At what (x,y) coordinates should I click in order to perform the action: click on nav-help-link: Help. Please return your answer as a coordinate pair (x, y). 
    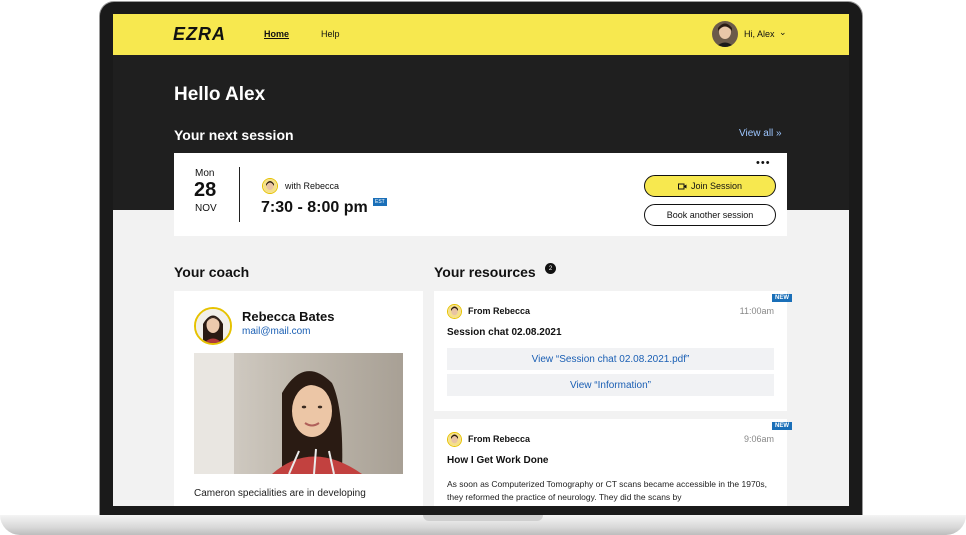
    Looking at the image, I should click on (330, 34).